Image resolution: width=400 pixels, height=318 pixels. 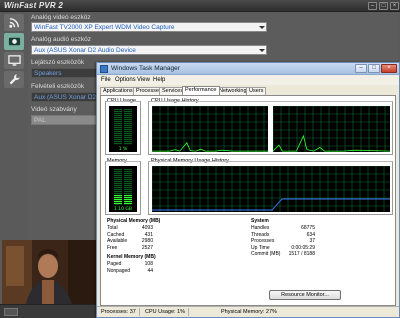 What do you see at coordinates (150, 270) in the screenshot?
I see `kernel-memory-row-value: 44` at bounding box center [150, 270].